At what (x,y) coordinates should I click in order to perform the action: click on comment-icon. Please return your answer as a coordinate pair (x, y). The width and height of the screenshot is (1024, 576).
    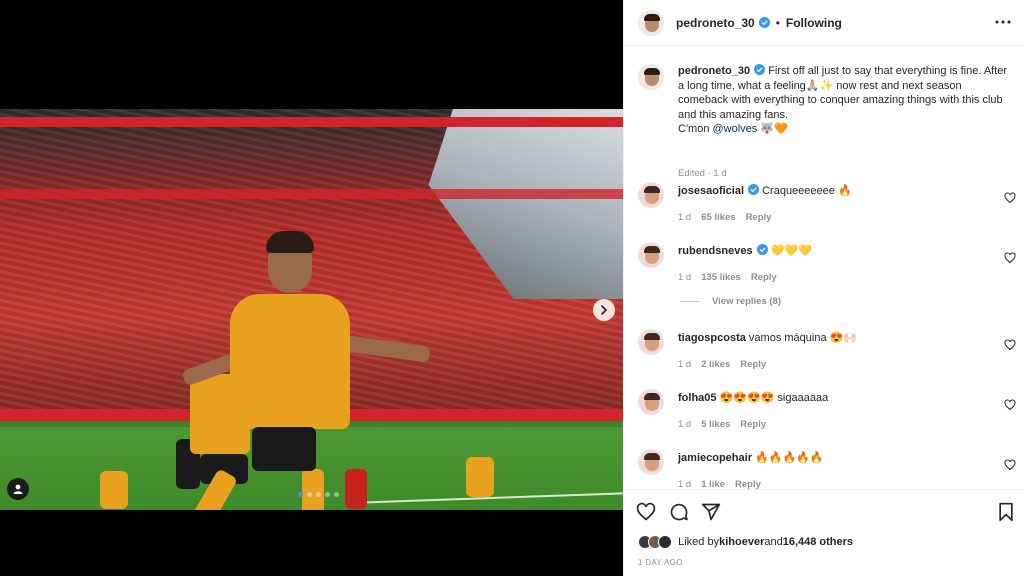
    Looking at the image, I should click on (679, 512).